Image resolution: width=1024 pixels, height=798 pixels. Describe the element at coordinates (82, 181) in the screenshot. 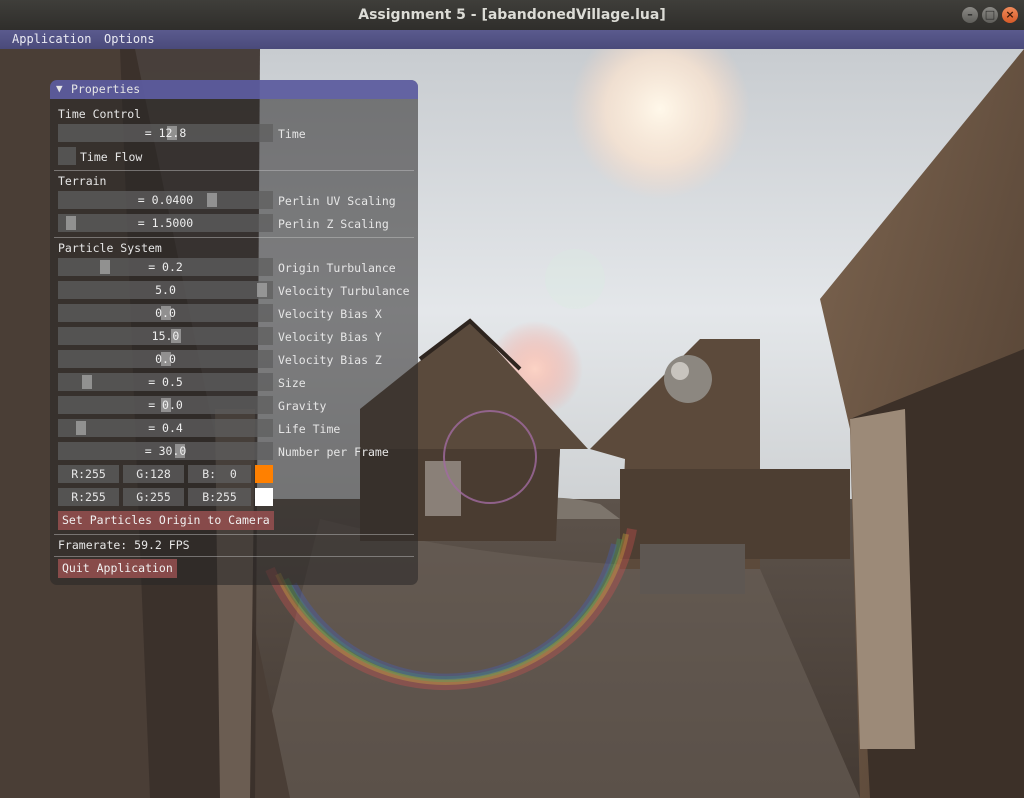

I see `section-terrain: Terrain` at that location.